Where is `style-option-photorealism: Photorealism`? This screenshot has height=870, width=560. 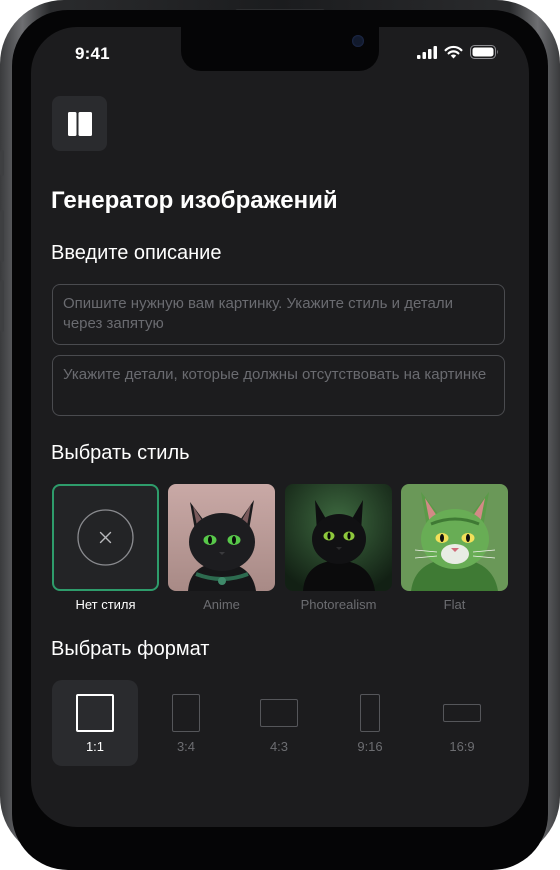 style-option-photorealism: Photorealism is located at coordinates (338, 548).